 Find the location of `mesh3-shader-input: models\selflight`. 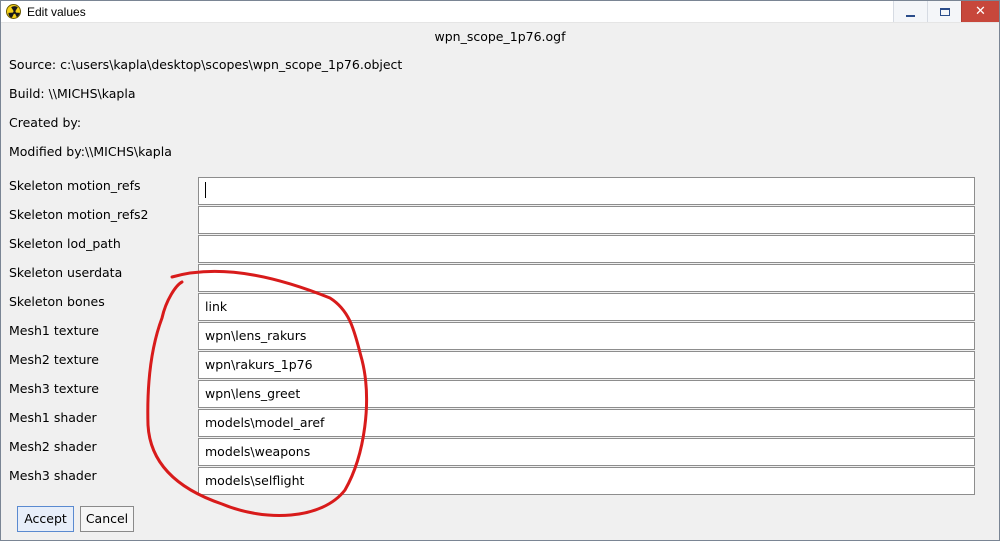

mesh3-shader-input: models\selflight is located at coordinates (586, 481).